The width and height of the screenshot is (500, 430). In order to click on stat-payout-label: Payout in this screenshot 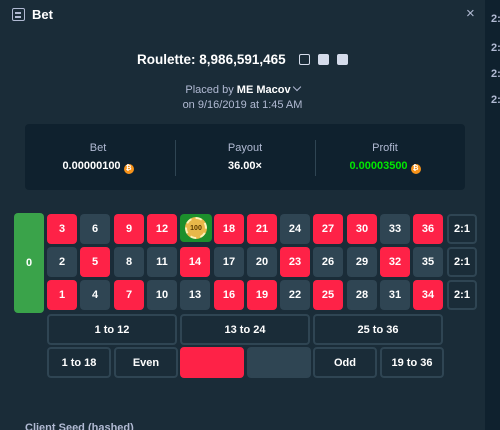, I will do `click(245, 148)`.